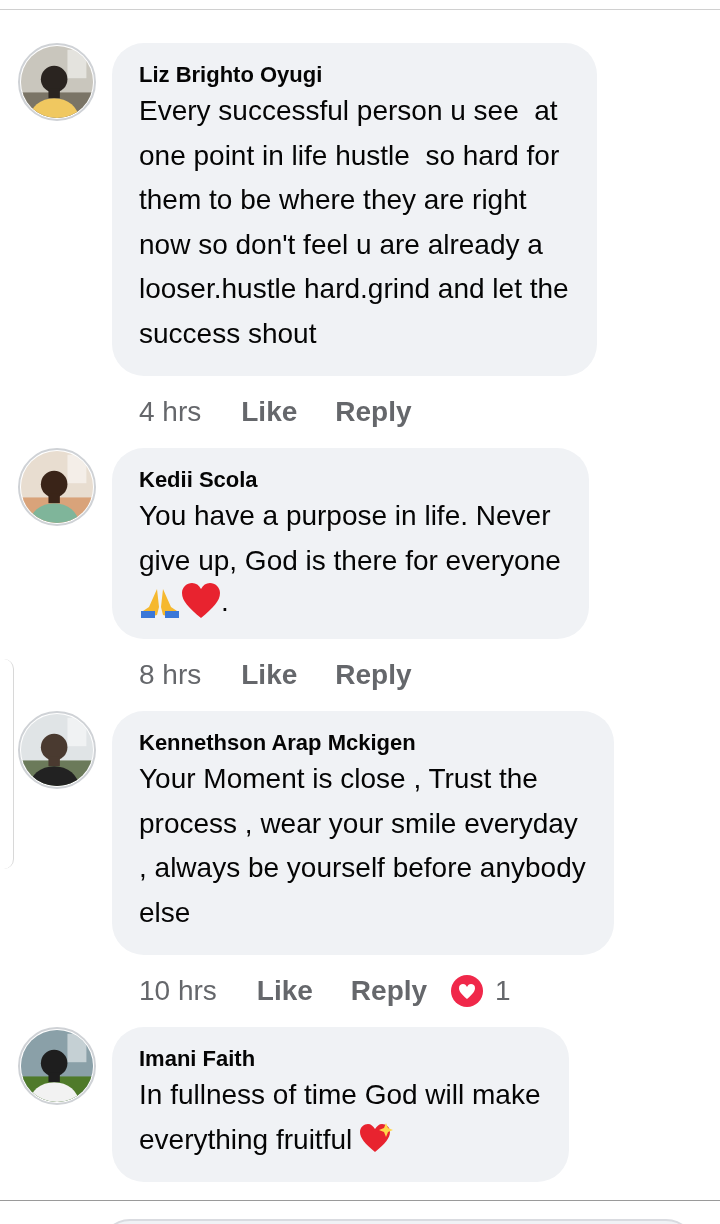 The image size is (720, 1224). I want to click on comment-text: You have a purpose in life. Never give up, God is there for everyone, so click(350, 538).